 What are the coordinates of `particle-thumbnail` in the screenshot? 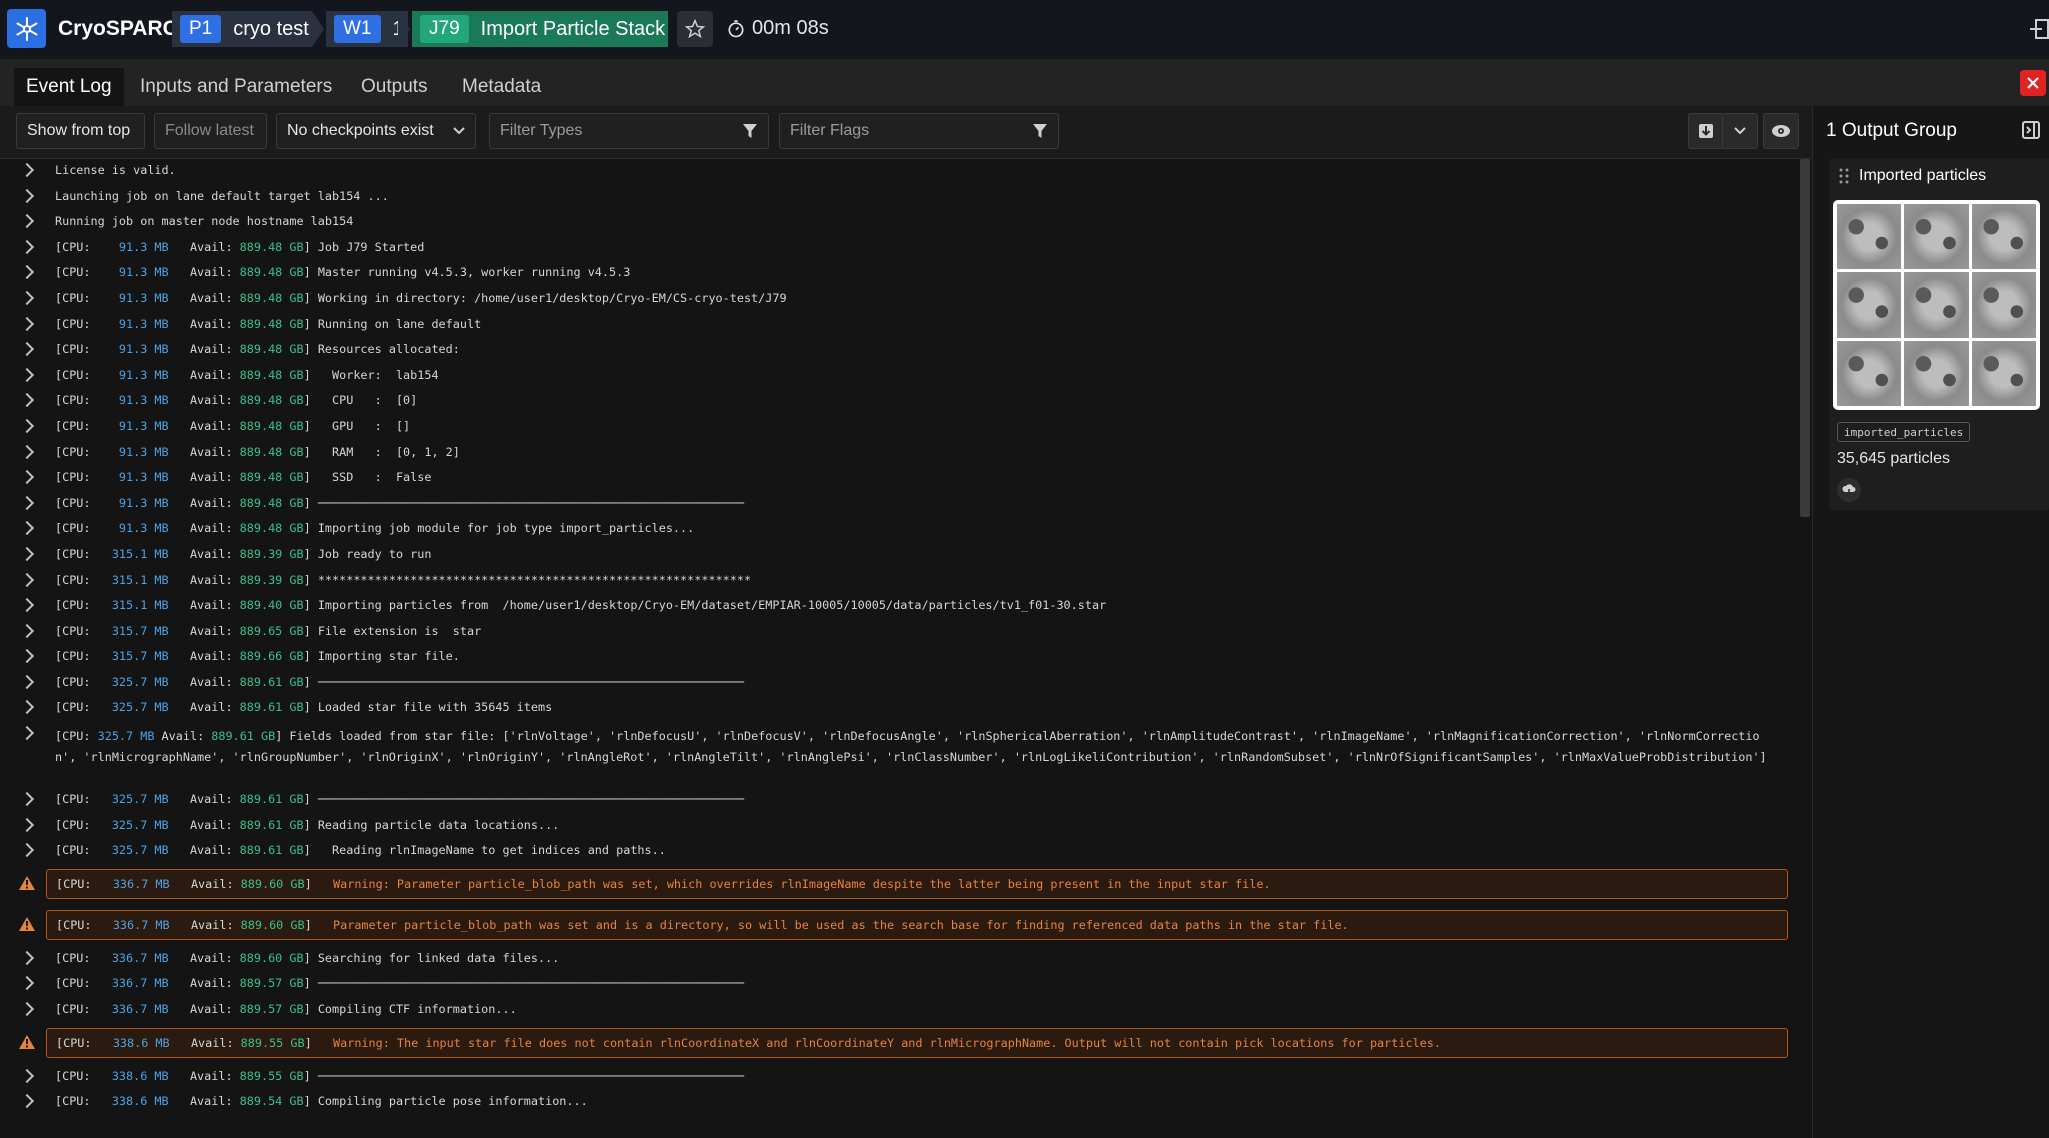 It's located at (1936, 305).